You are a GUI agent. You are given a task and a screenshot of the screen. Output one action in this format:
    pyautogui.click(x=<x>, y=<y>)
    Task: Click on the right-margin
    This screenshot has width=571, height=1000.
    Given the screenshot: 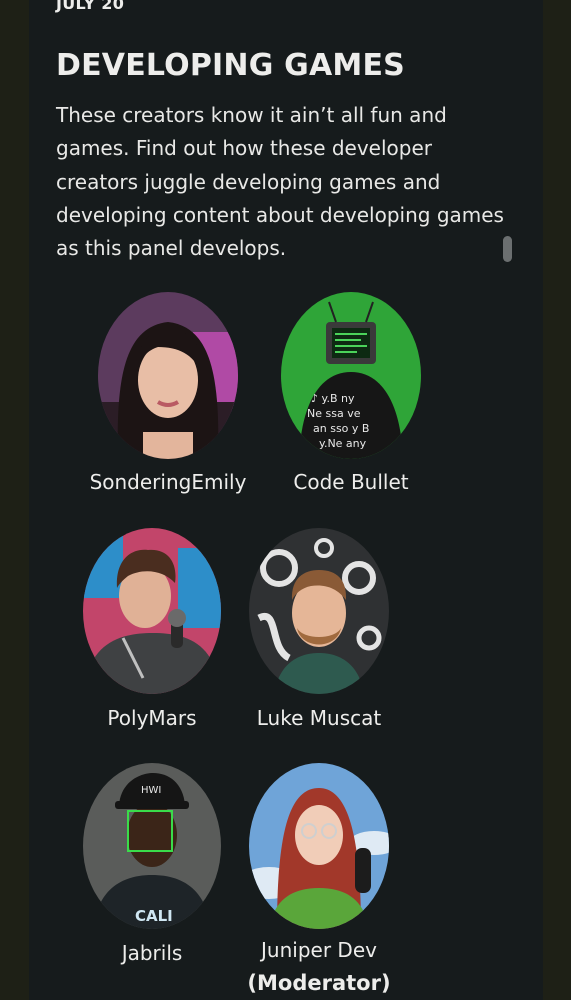 What is the action you would take?
    pyautogui.click(x=557, y=500)
    